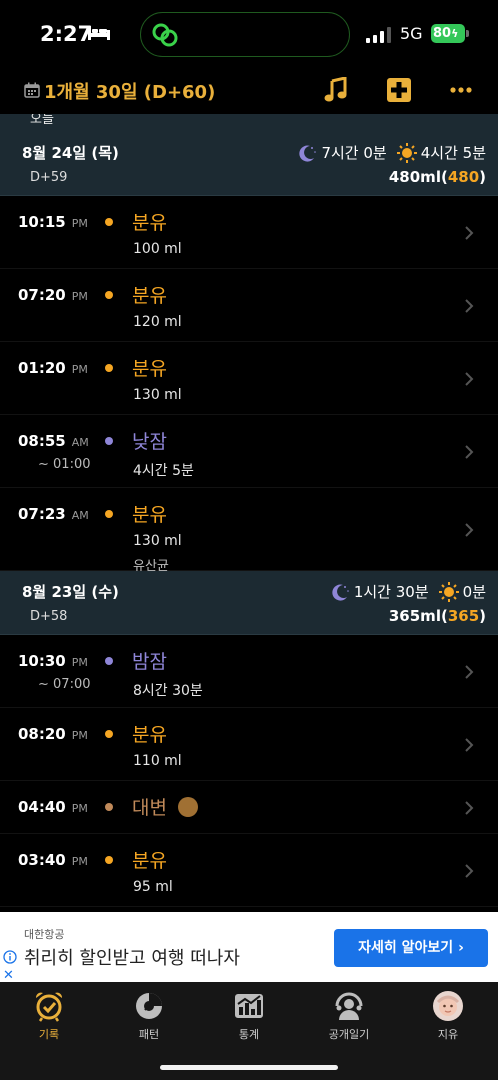 The width and height of the screenshot is (498, 1080). What do you see at coordinates (42, 514) in the screenshot?
I see `time-value: 07:23` at bounding box center [42, 514].